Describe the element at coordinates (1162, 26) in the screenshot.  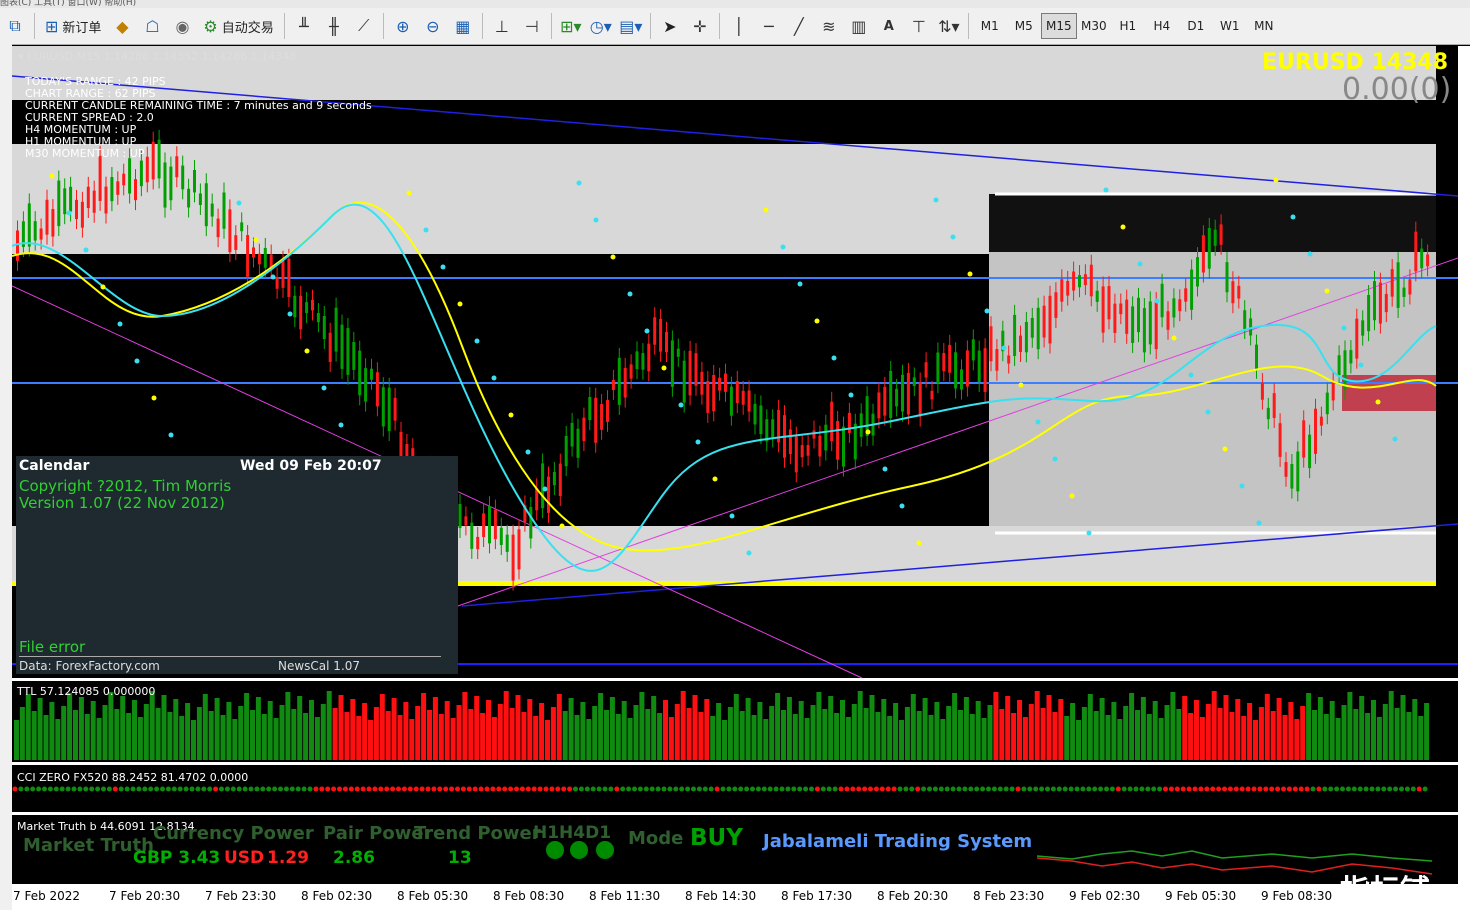
I see `timeframe-h4-button: H4` at that location.